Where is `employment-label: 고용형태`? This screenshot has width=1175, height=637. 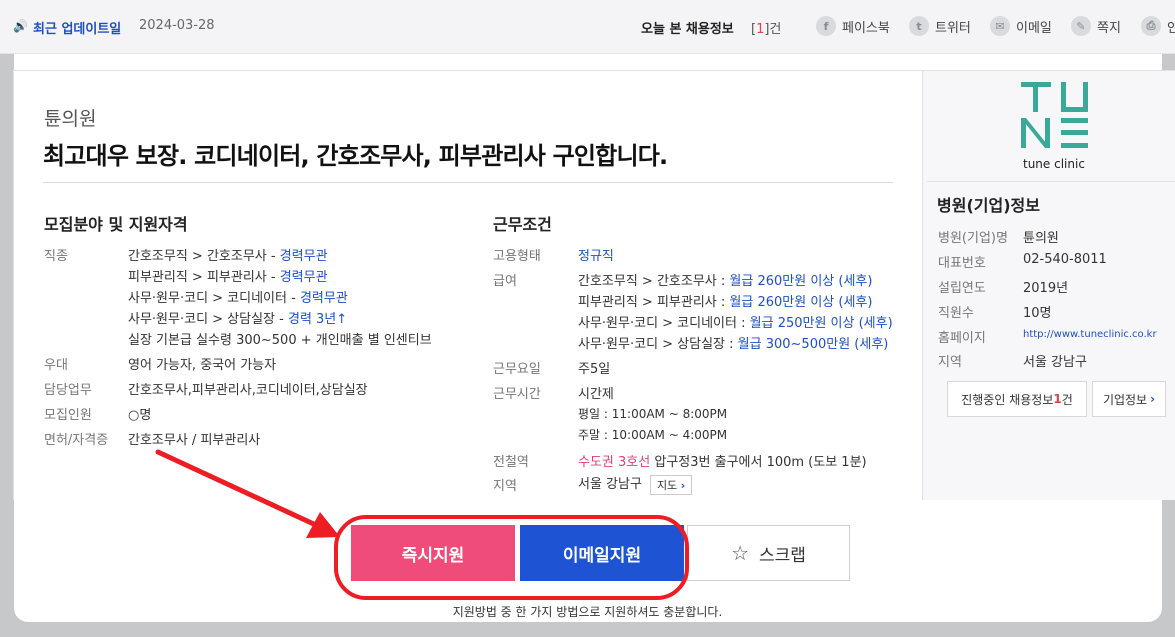
employment-label: 고용형태 is located at coordinates (517, 256).